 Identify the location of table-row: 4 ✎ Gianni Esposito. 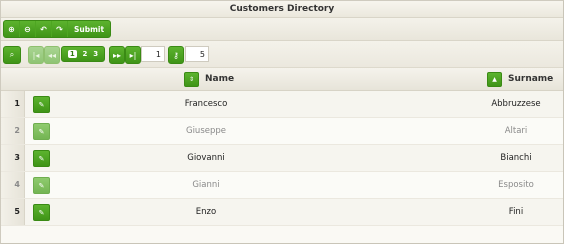
(282, 185).